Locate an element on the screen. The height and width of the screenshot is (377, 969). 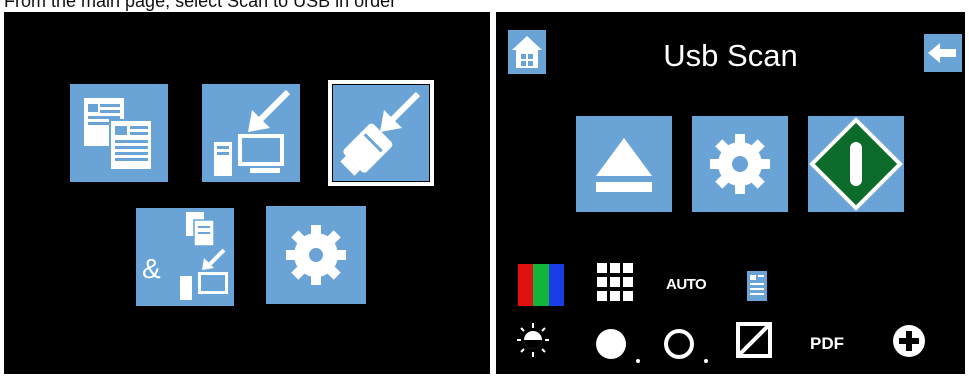
grid-icon is located at coordinates (615, 282).